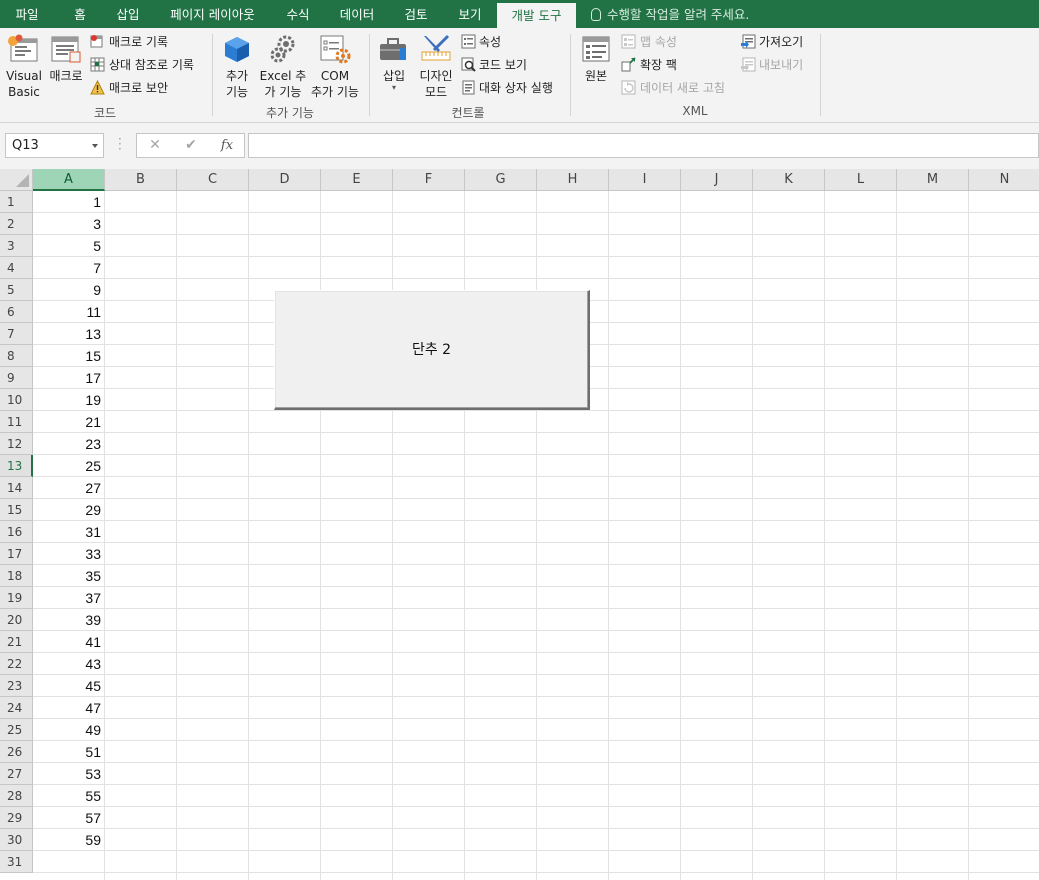 This screenshot has height=880, width=1039. Describe the element at coordinates (69, 620) in the screenshot. I see `cell-a20: 39` at that location.